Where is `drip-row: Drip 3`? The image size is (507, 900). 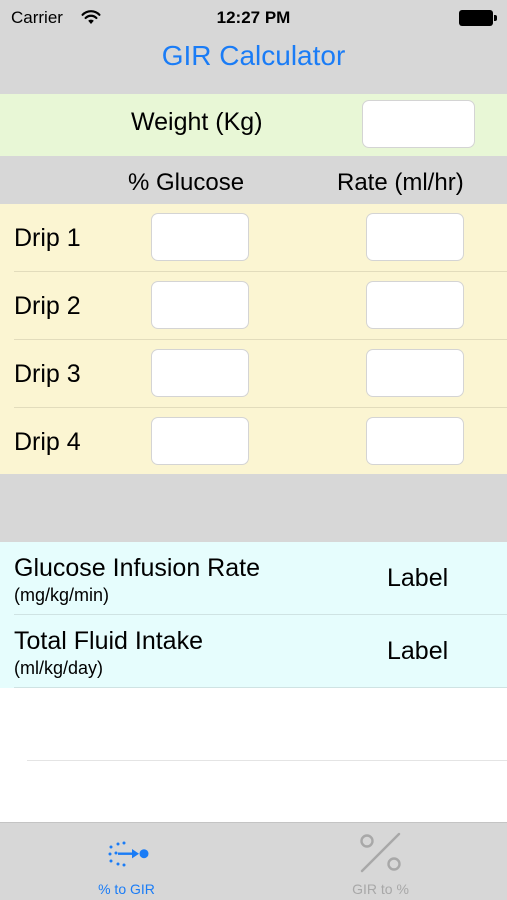 drip-row: Drip 3 is located at coordinates (253, 374).